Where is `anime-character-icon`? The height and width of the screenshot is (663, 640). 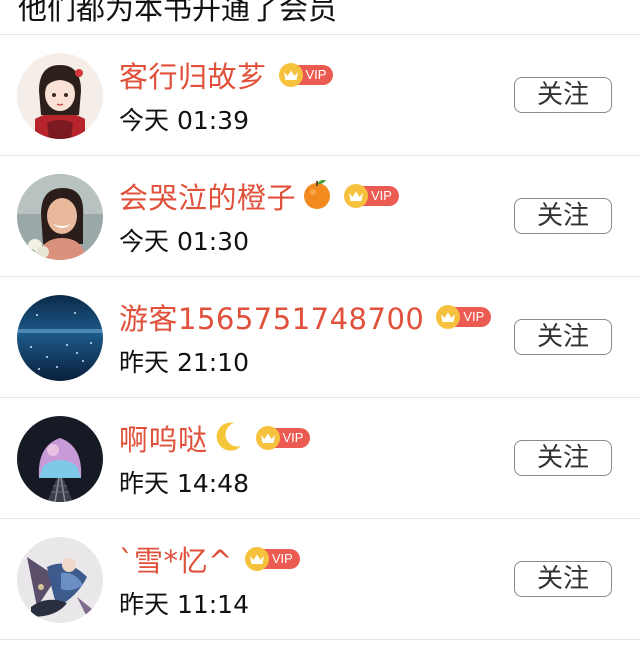 anime-character-icon is located at coordinates (60, 580).